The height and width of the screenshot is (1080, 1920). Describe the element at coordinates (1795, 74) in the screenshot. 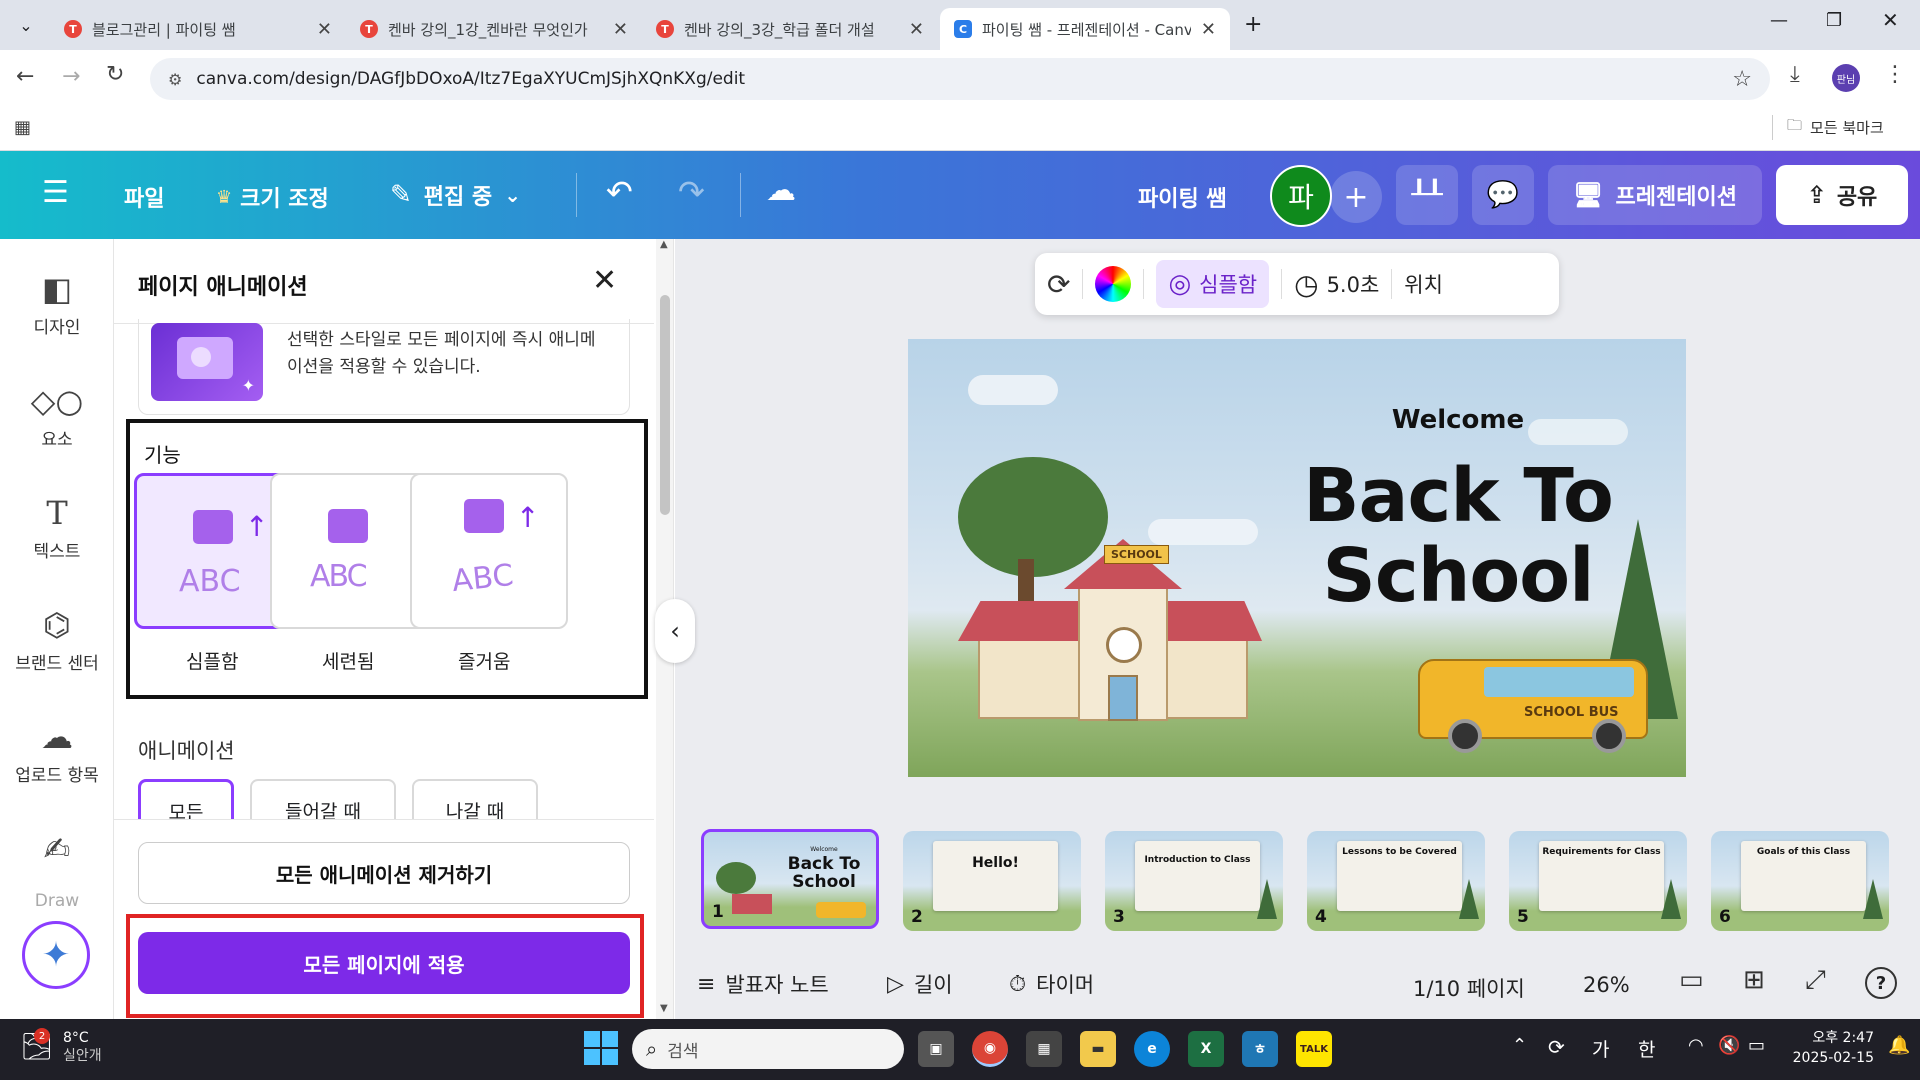

I see `download-icon: ⤓` at that location.